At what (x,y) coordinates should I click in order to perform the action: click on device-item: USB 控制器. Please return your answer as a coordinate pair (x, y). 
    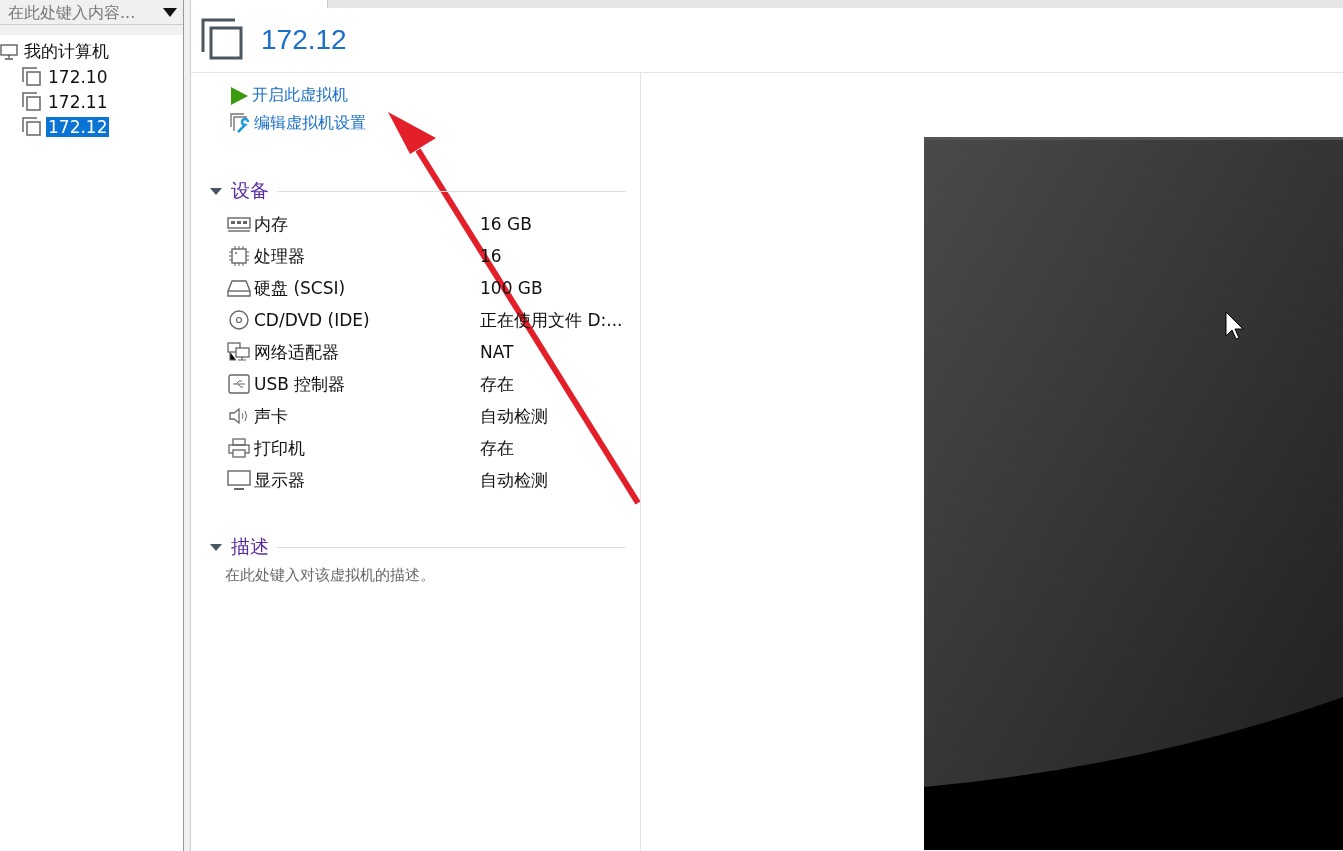
    Looking at the image, I should click on (353, 384).